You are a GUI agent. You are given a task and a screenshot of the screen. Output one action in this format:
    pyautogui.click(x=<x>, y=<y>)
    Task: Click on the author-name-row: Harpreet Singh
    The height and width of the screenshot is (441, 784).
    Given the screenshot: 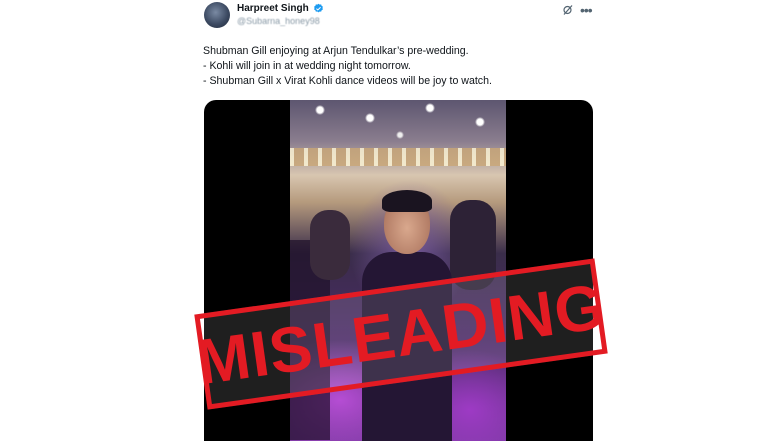 What is the action you would take?
    pyautogui.click(x=280, y=8)
    